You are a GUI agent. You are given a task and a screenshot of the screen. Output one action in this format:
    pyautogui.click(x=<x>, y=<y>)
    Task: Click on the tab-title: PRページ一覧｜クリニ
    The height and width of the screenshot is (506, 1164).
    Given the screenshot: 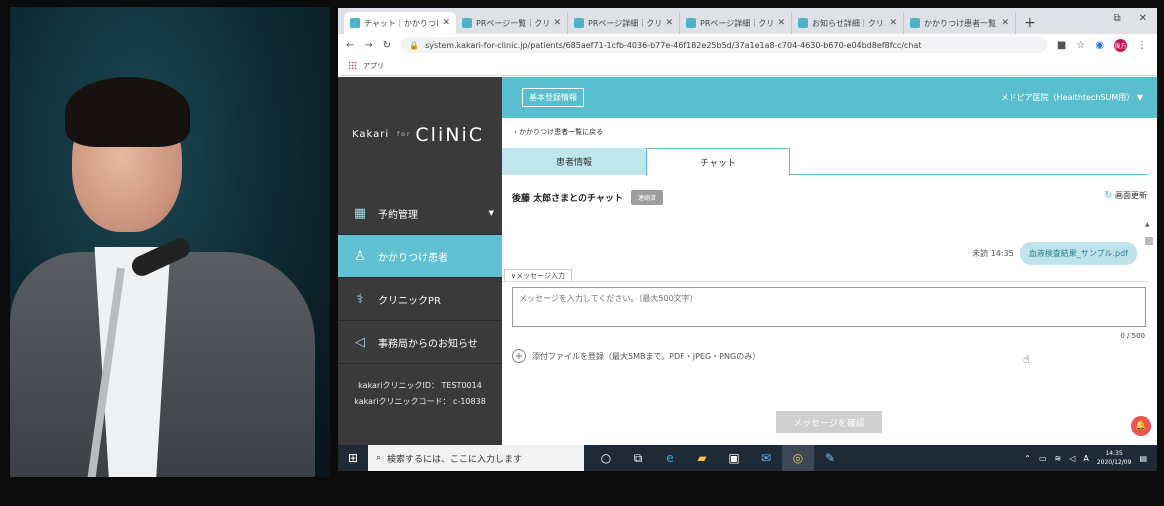 What is the action you would take?
    pyautogui.click(x=513, y=23)
    